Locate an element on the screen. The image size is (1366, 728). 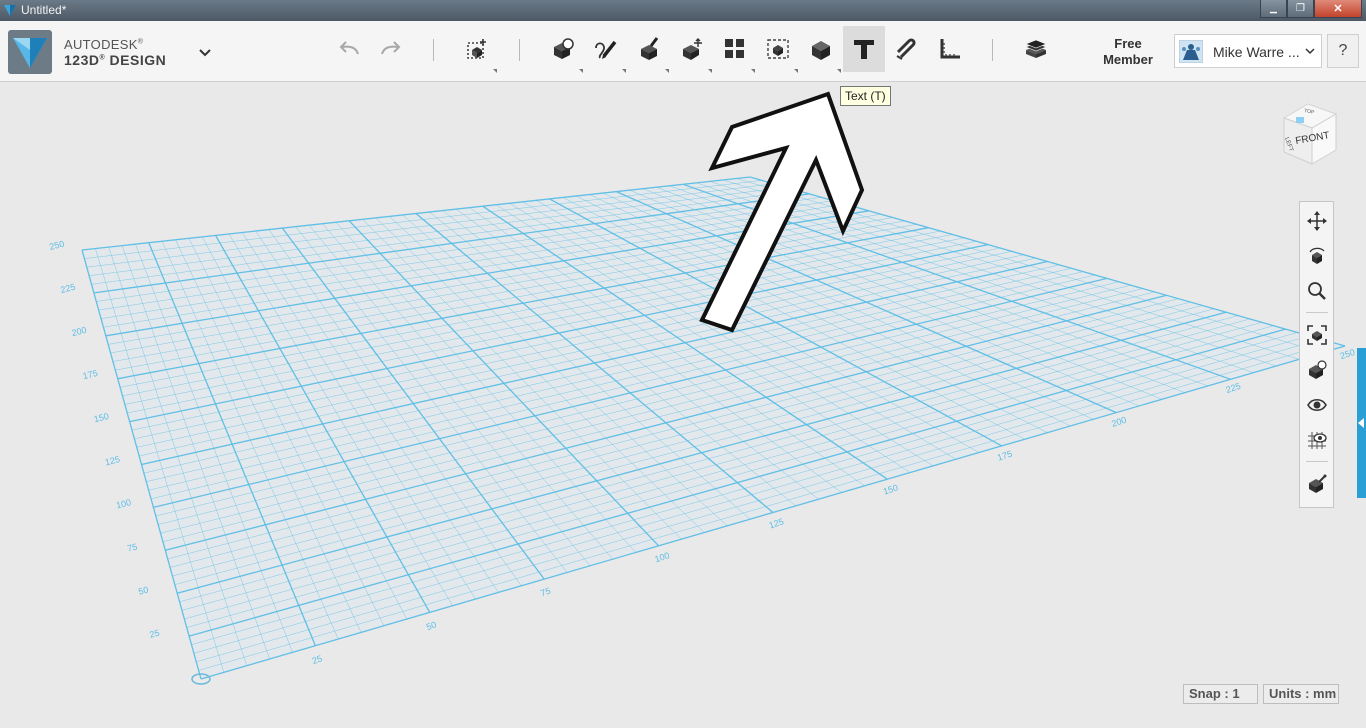
sketch-tool-button is located at coordinates (606, 49).